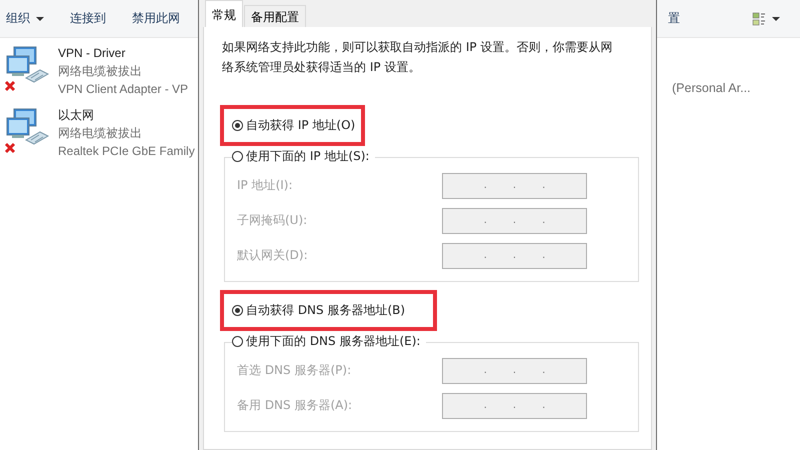  Describe the element at coordinates (224, 13) in the screenshot. I see `tab: 常规` at that location.